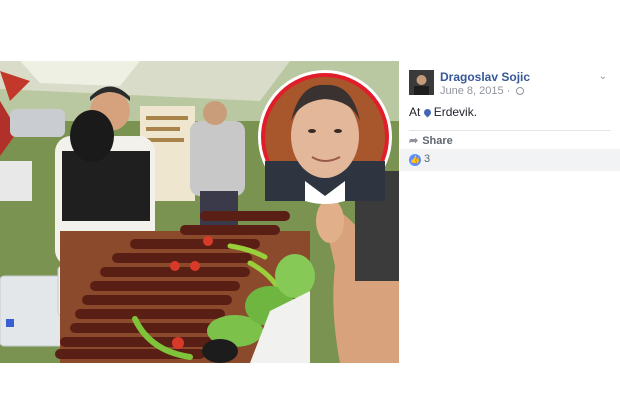  Describe the element at coordinates (421, 82) in the screenshot. I see `avatar` at that location.